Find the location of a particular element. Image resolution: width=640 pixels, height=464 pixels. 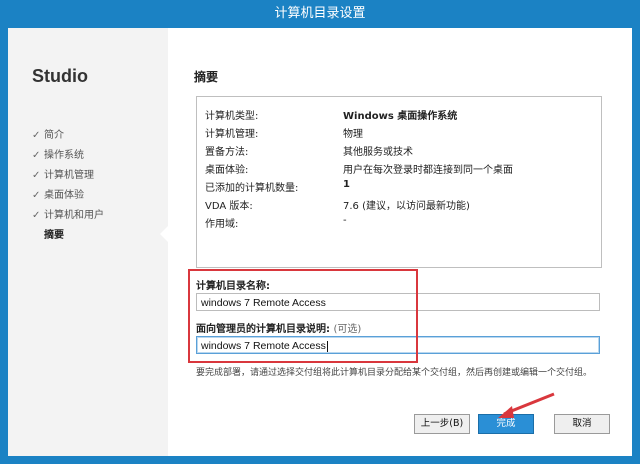

brand-title: Studio is located at coordinates (60, 76).